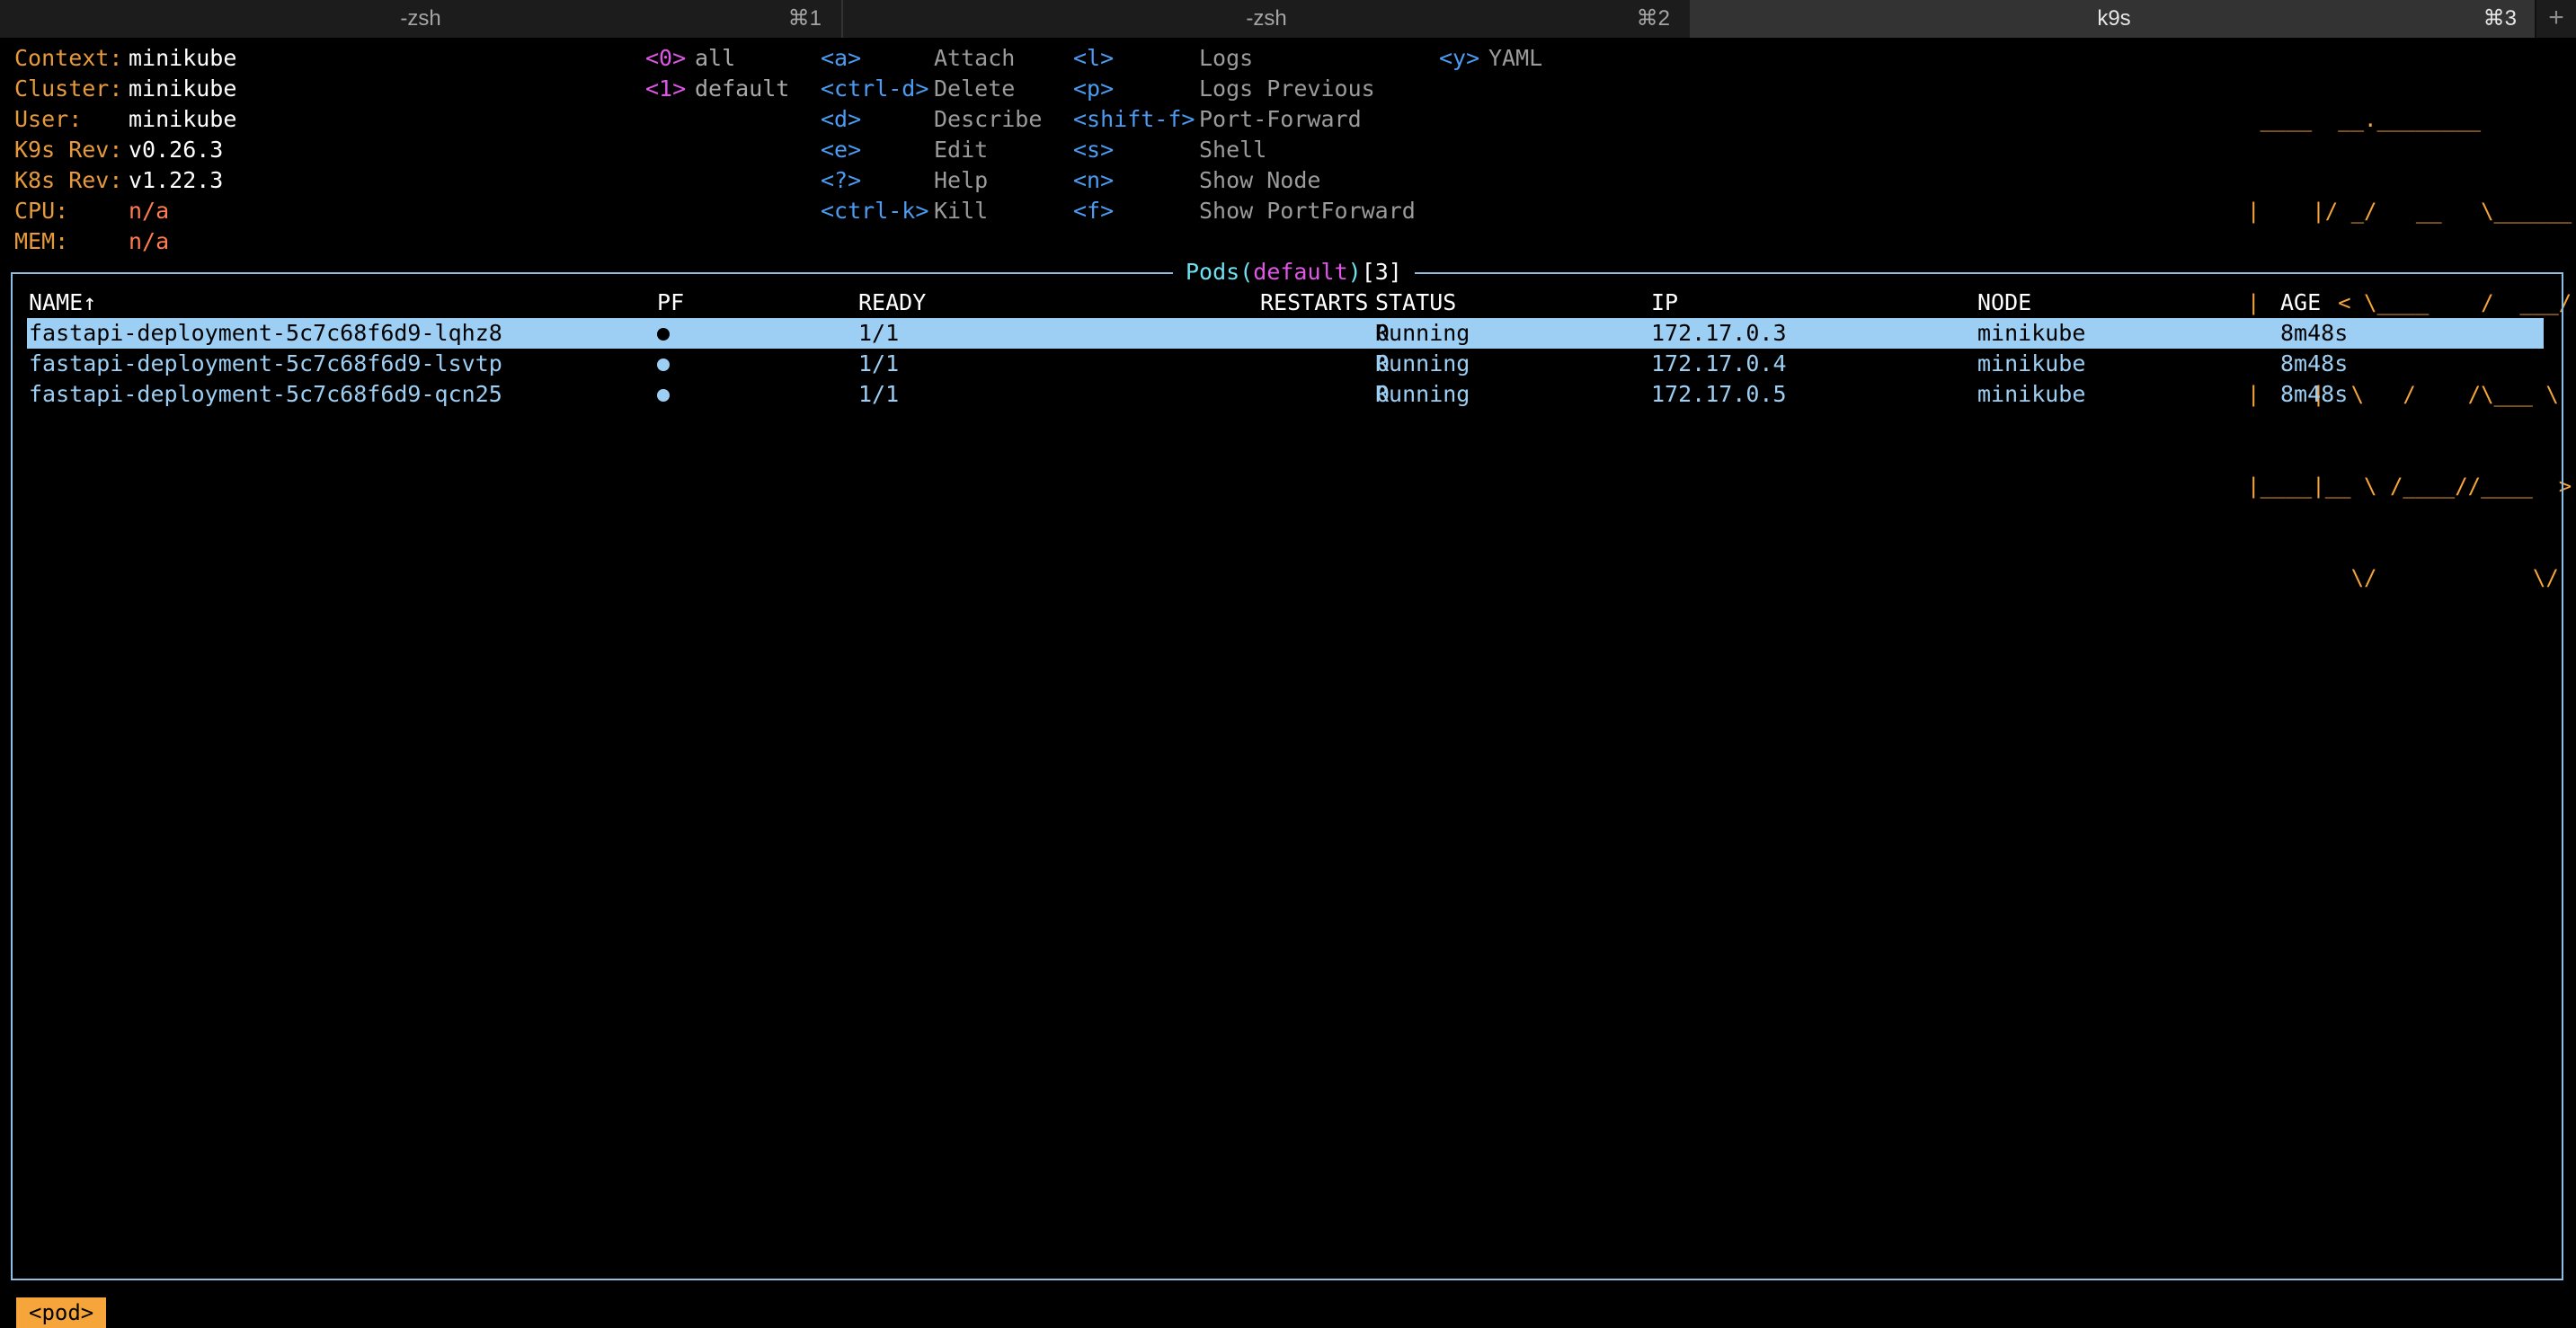 The image size is (2576, 1328). Describe the element at coordinates (874, 211) in the screenshot. I see `hotkey-kill-key: <ctrl-k>` at that location.